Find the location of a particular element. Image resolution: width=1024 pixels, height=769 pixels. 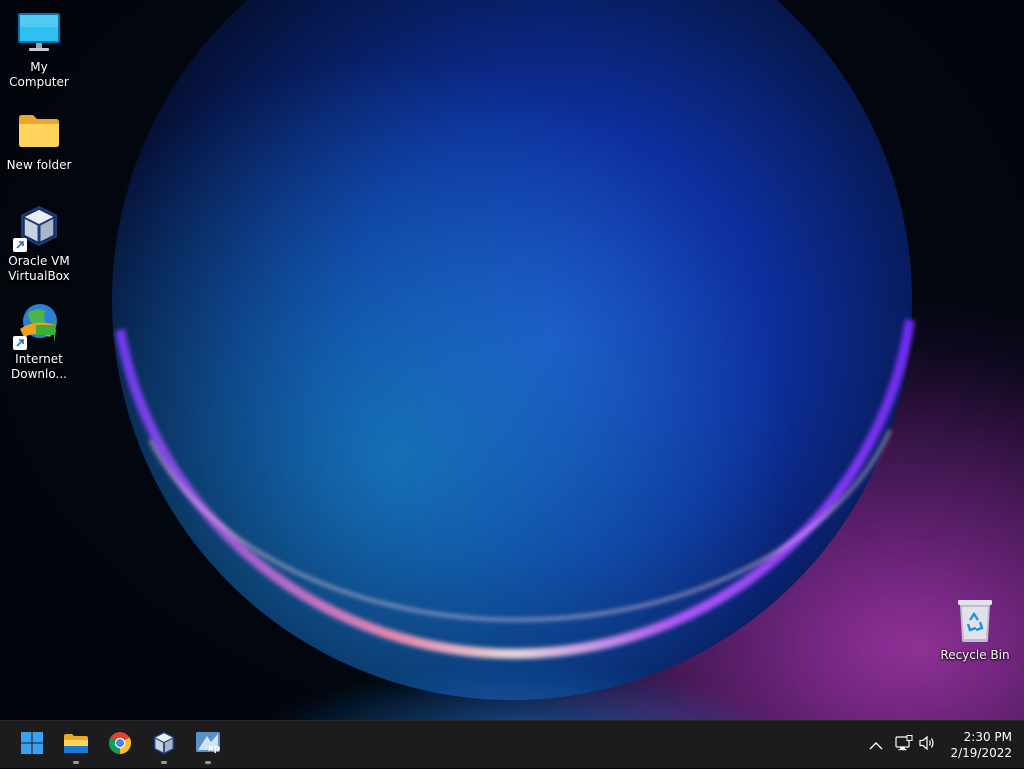

taskbar-virtualbox is located at coordinates (164, 745).